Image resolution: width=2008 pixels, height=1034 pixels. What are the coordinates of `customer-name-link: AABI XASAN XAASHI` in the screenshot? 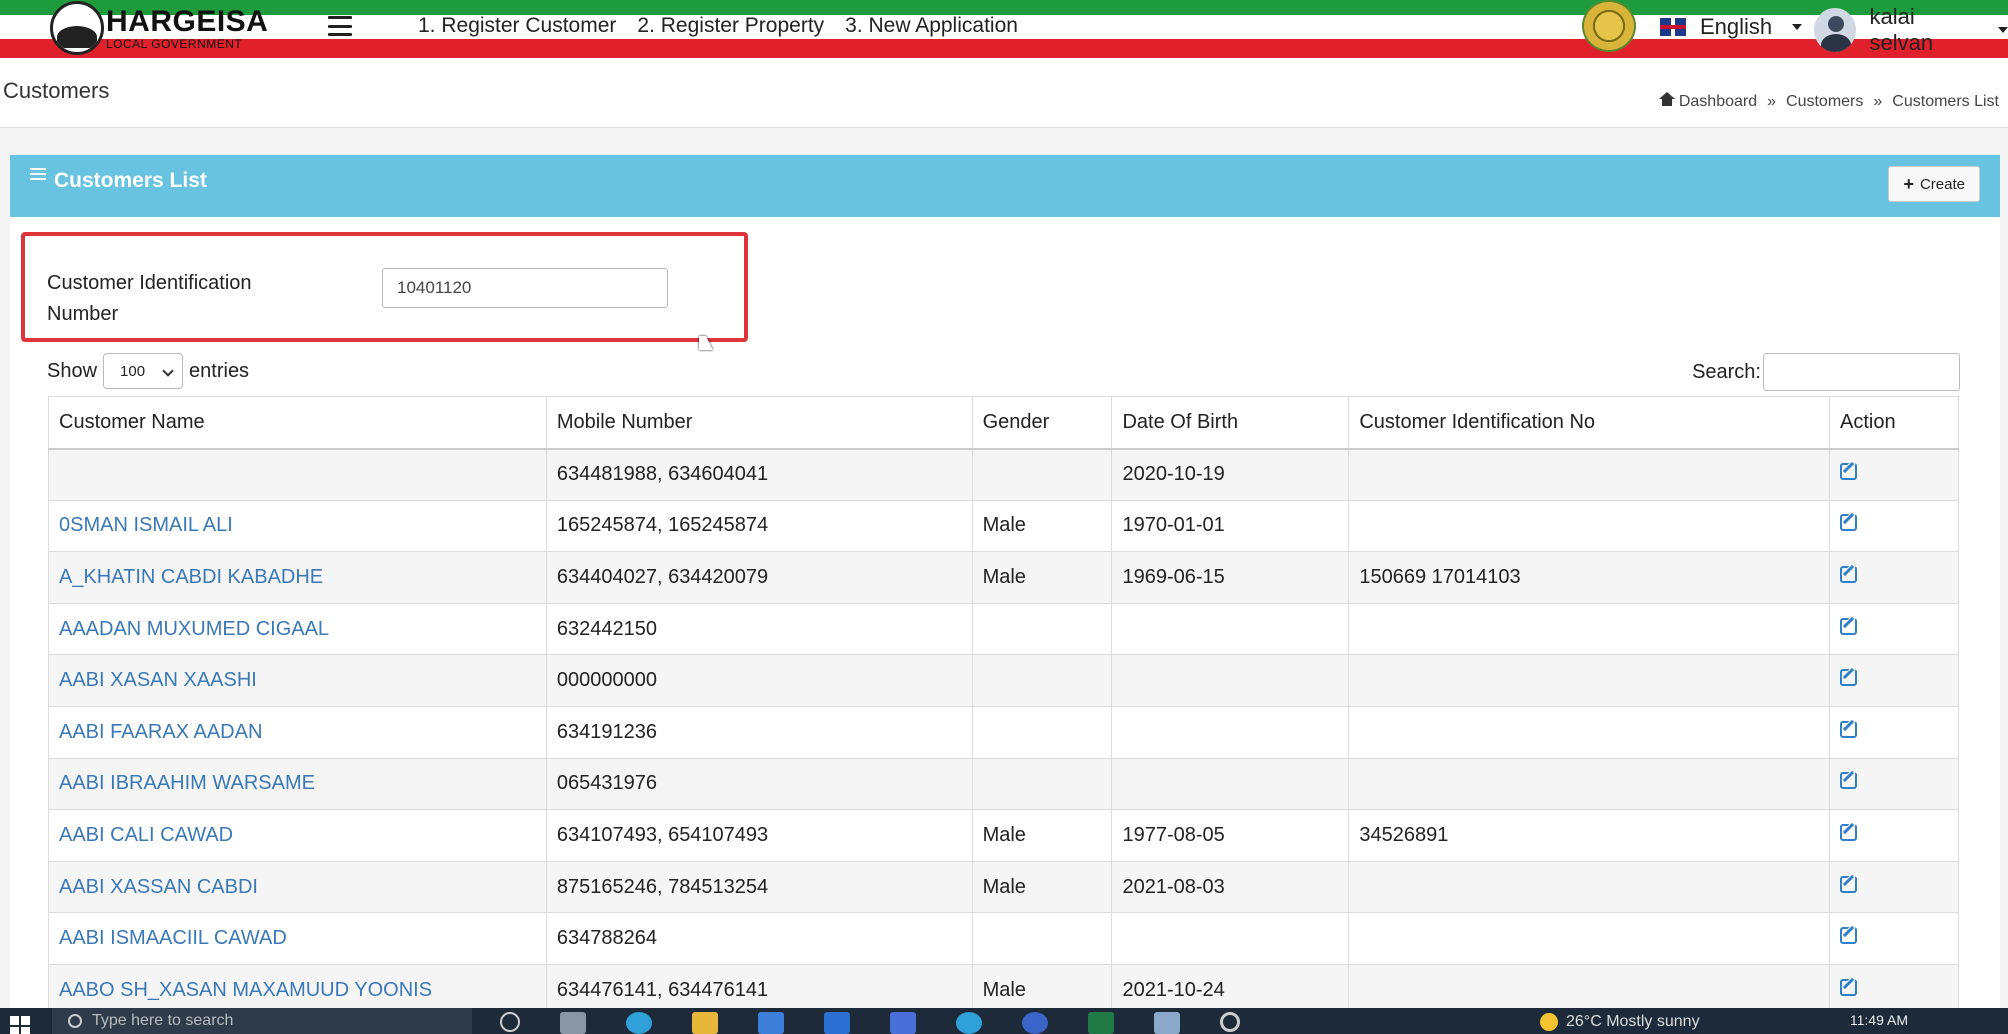 It's located at (158, 680).